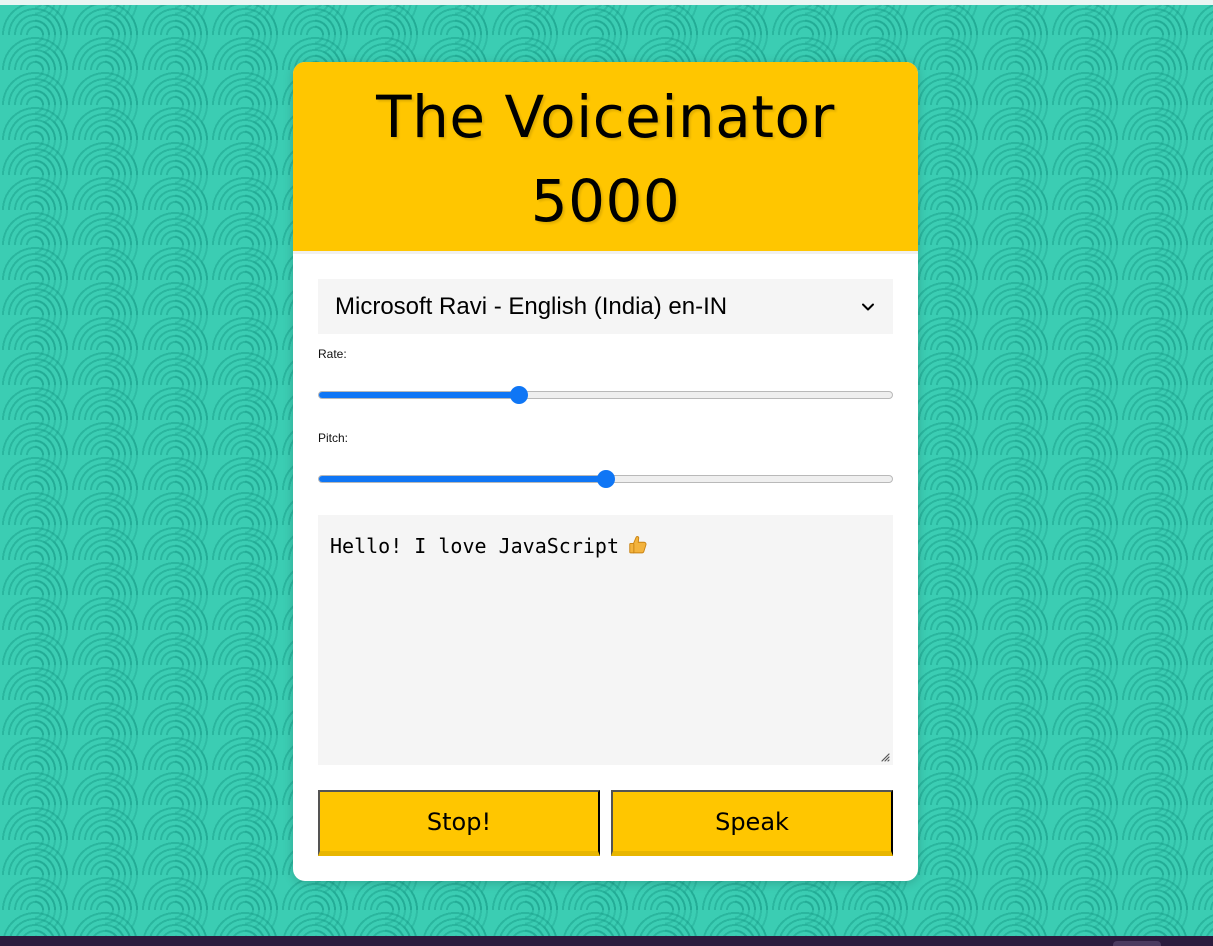 Image resolution: width=1213 pixels, height=946 pixels. What do you see at coordinates (606, 941) in the screenshot?
I see `bottom-bar` at bounding box center [606, 941].